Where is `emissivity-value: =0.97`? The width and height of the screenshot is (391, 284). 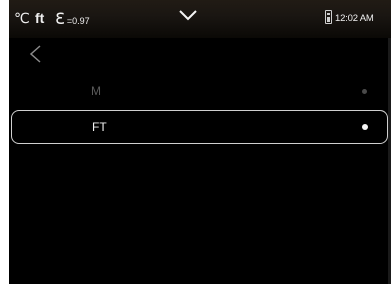
emissivity-value: =0.97 is located at coordinates (78, 20).